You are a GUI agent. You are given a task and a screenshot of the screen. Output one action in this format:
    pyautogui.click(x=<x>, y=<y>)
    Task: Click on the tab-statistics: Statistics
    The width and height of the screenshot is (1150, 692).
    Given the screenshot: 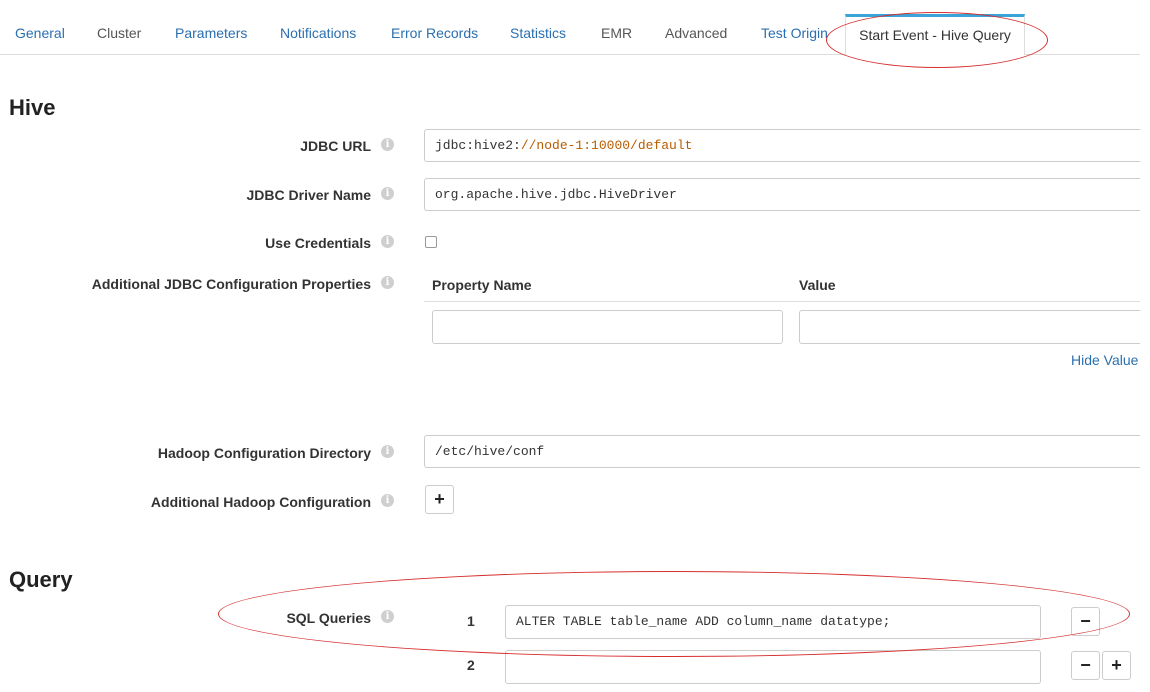 What is the action you would take?
    pyautogui.click(x=538, y=33)
    